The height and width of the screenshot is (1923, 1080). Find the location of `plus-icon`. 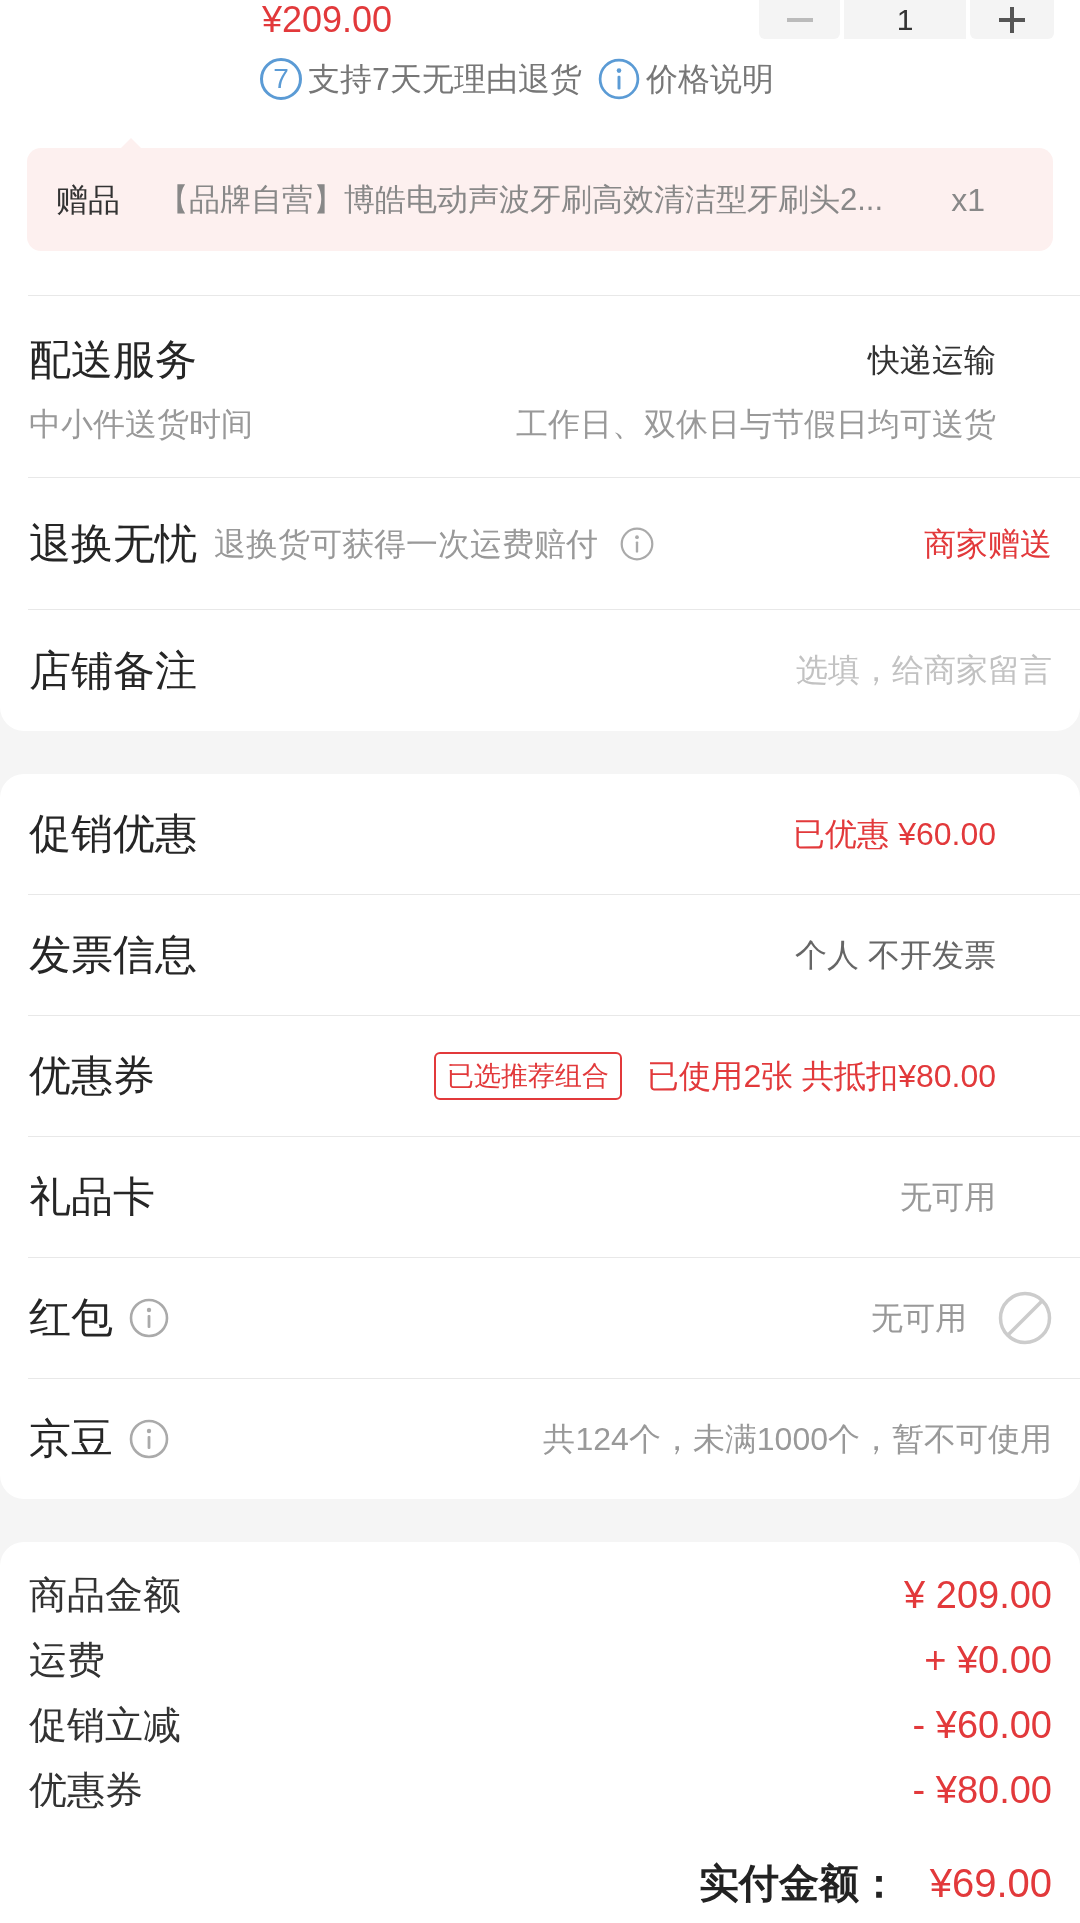

plus-icon is located at coordinates (1012, 19).